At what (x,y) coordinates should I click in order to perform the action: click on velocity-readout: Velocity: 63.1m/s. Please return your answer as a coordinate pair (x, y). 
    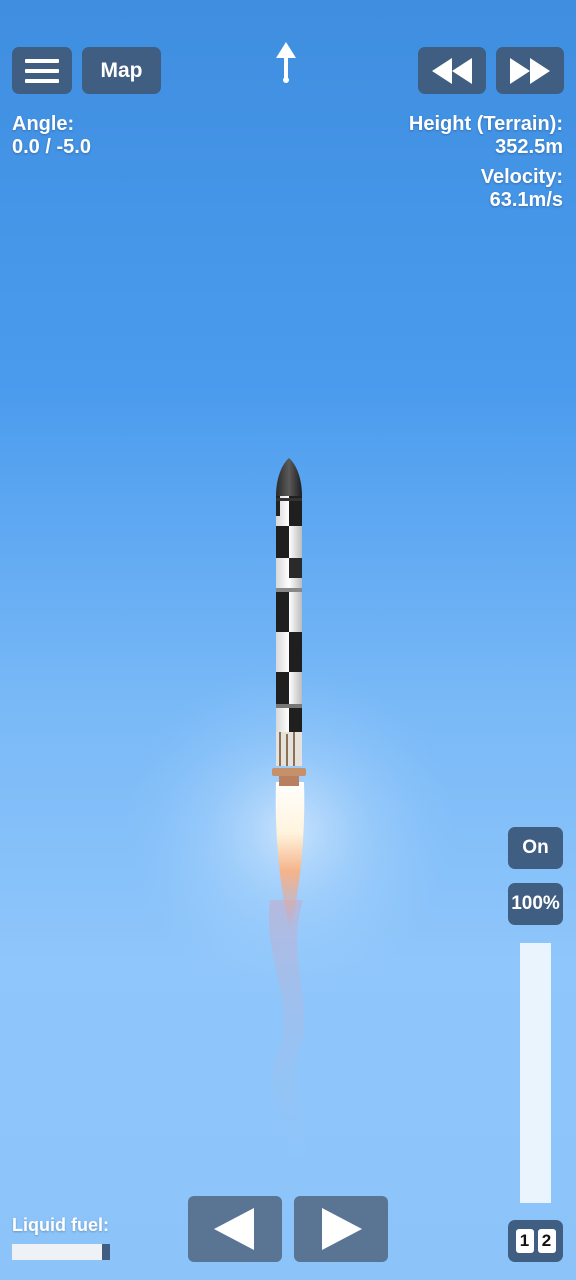
    Looking at the image, I should click on (522, 189).